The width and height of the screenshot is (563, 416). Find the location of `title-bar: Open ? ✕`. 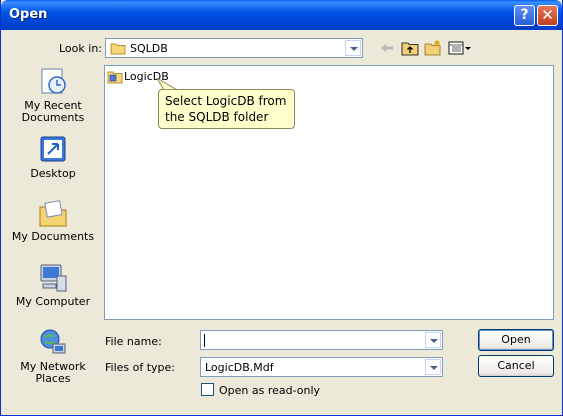

title-bar: Open ? ✕ is located at coordinates (281, 15).